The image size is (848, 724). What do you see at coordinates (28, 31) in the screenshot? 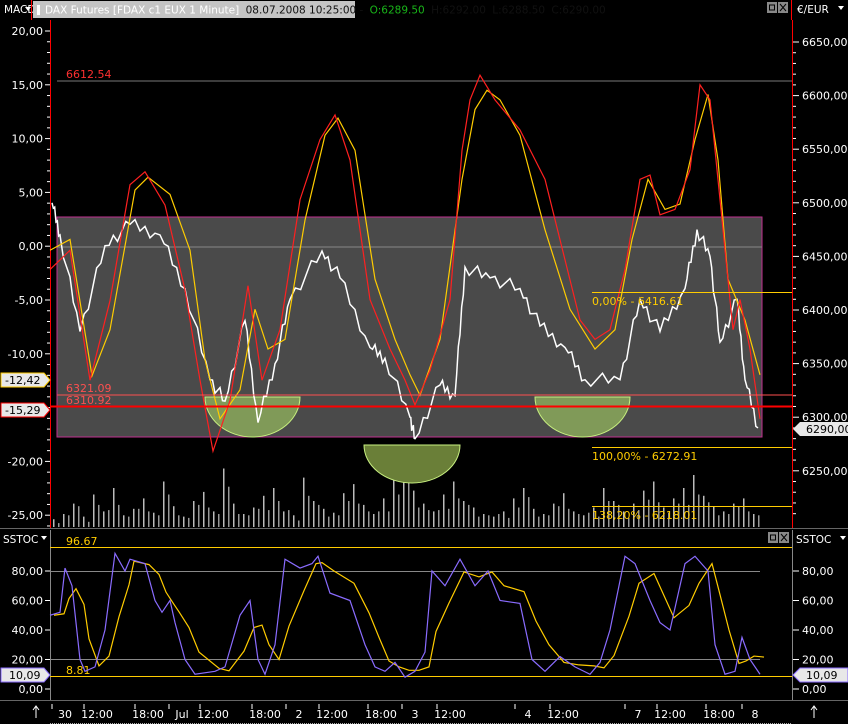
I see `left-axis-label: 20,00` at bounding box center [28, 31].